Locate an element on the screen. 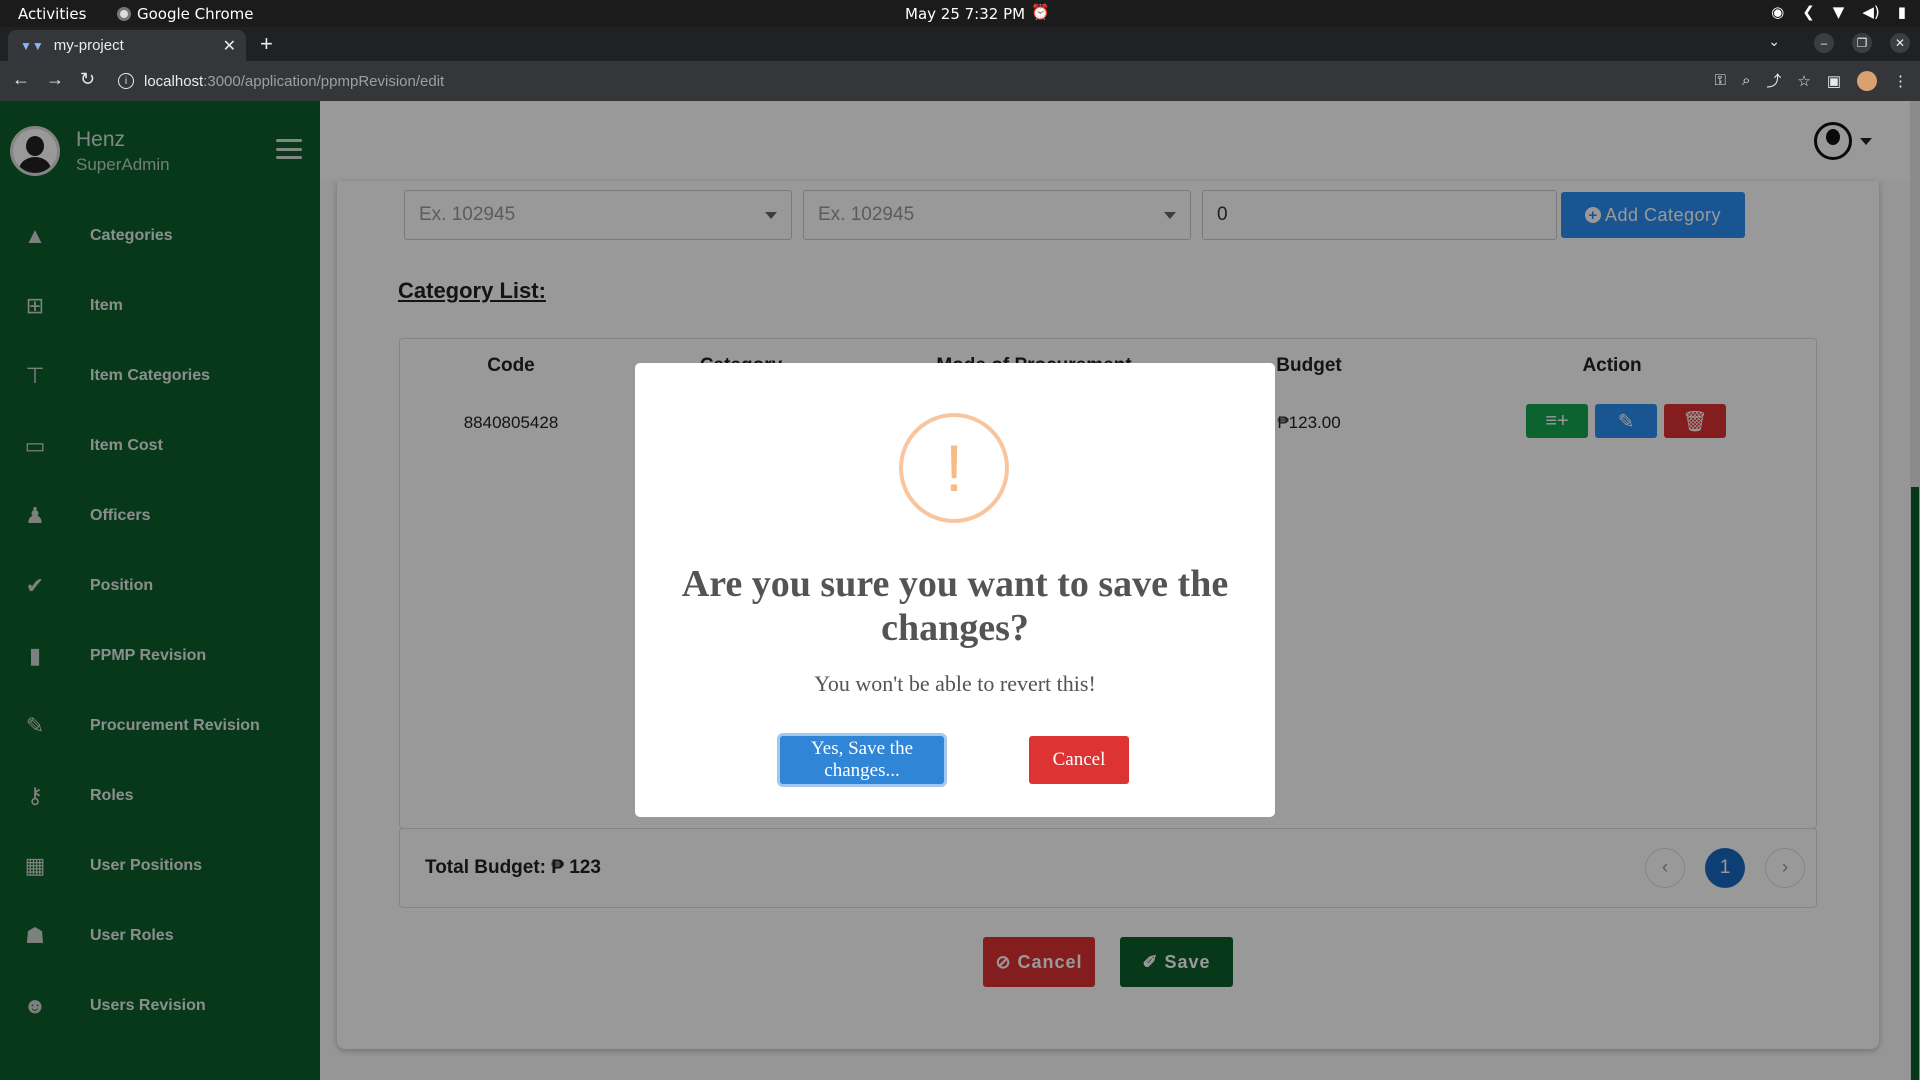 Image resolution: width=1920 pixels, height=1080 pixels. back-icon: ← is located at coordinates (21, 79).